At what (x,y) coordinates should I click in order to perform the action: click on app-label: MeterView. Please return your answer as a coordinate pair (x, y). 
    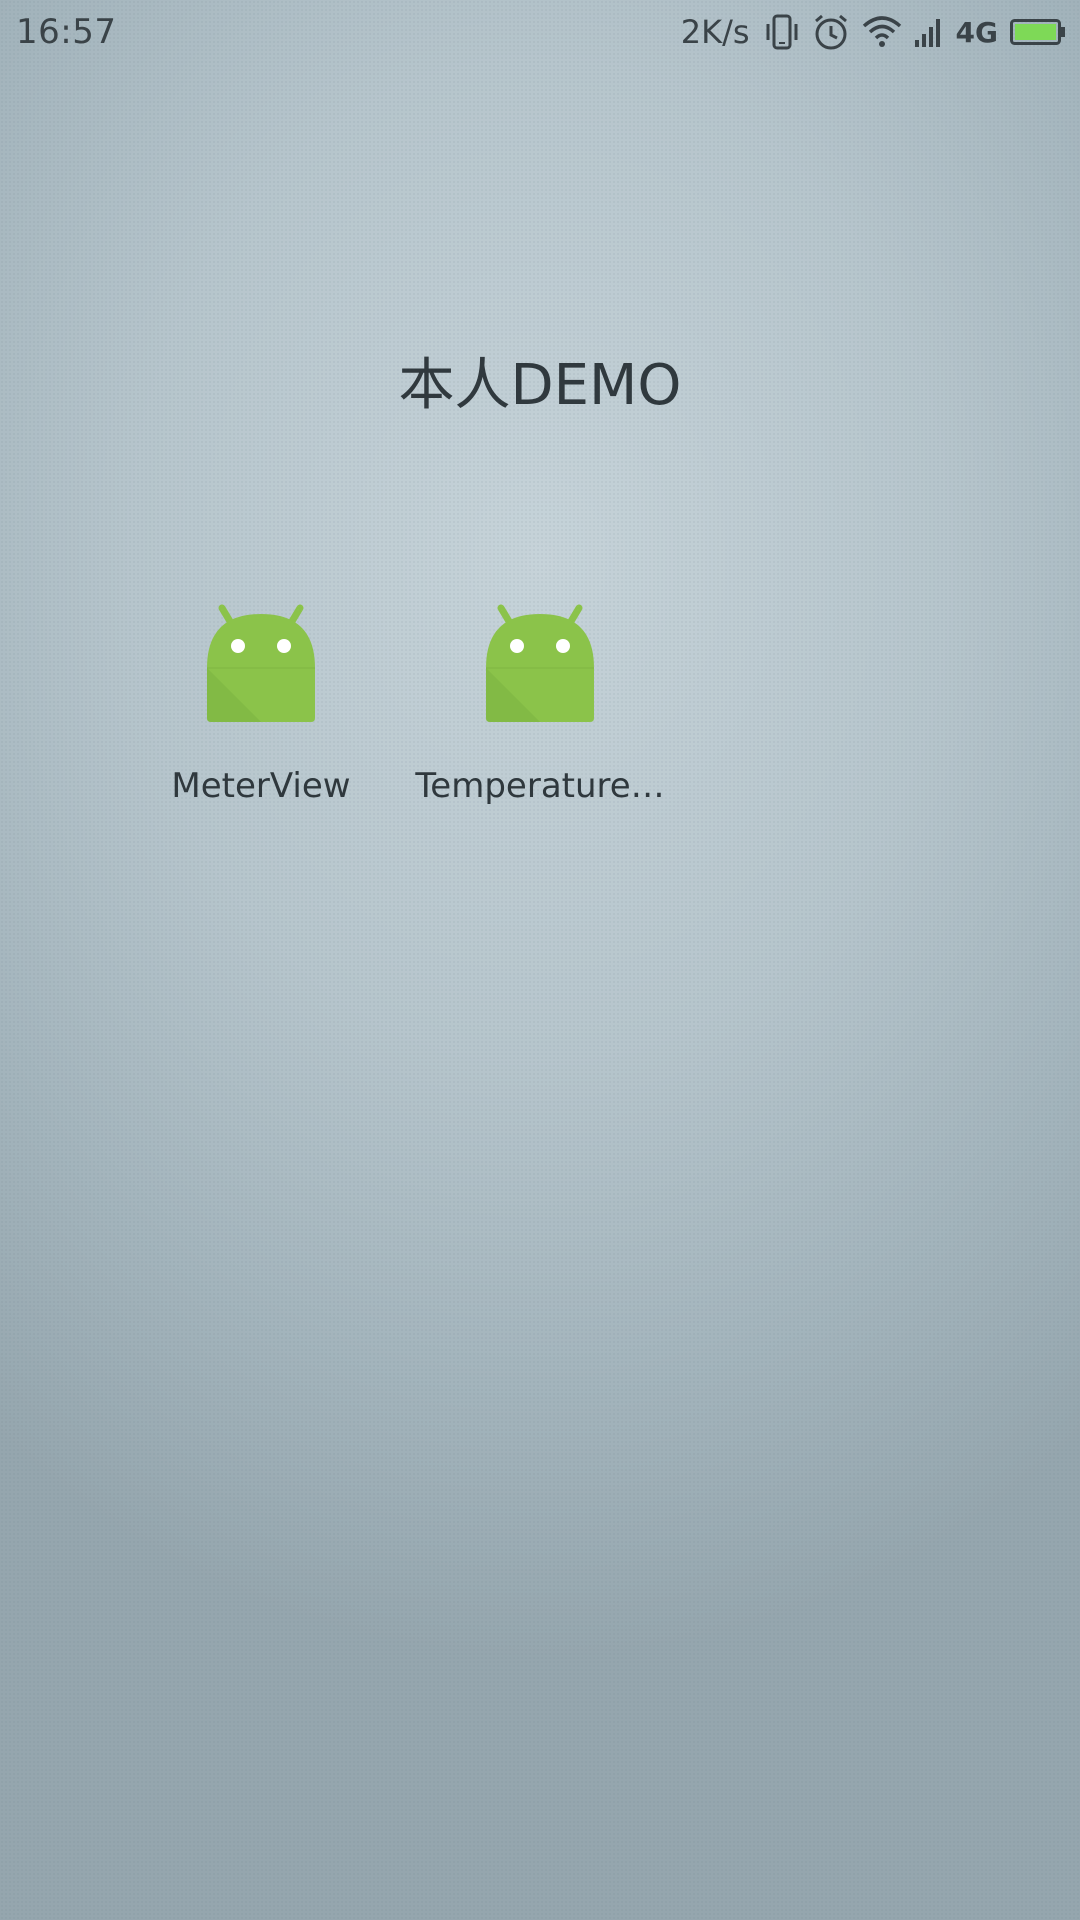
    Looking at the image, I should click on (261, 786).